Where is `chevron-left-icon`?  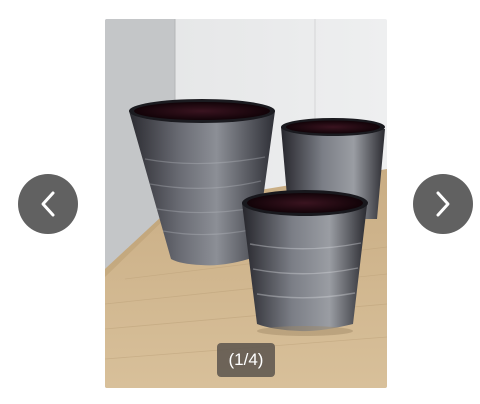
chevron-left-icon is located at coordinates (48, 204).